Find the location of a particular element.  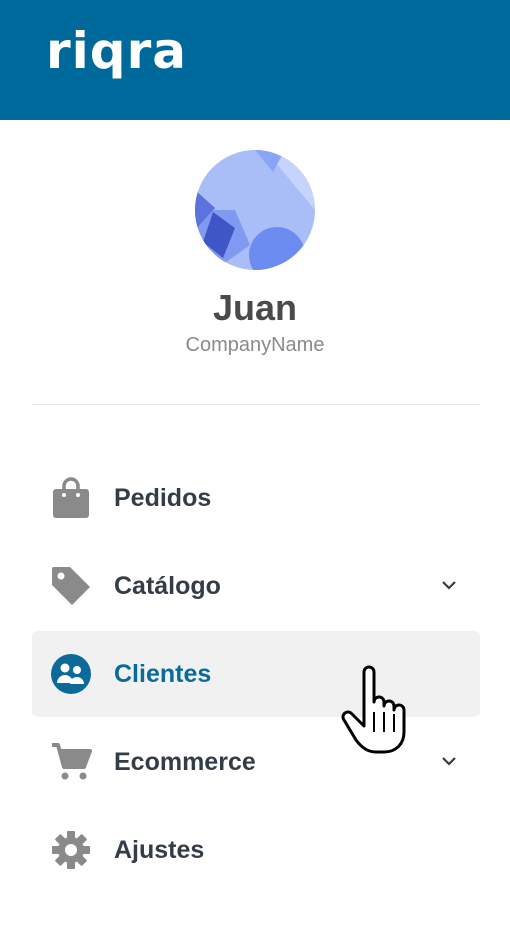

sidebar-item-label: Ecommerce is located at coordinates (185, 761).